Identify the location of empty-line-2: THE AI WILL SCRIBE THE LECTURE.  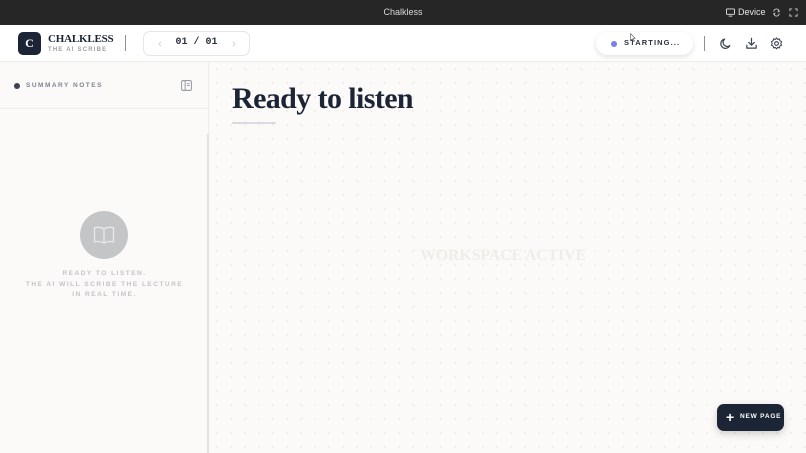
(104, 284).